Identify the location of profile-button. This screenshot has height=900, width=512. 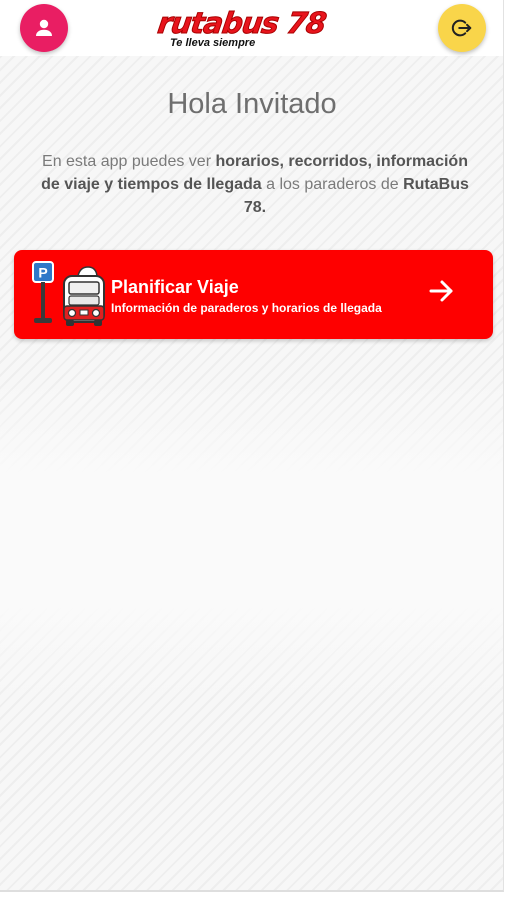
(44, 28).